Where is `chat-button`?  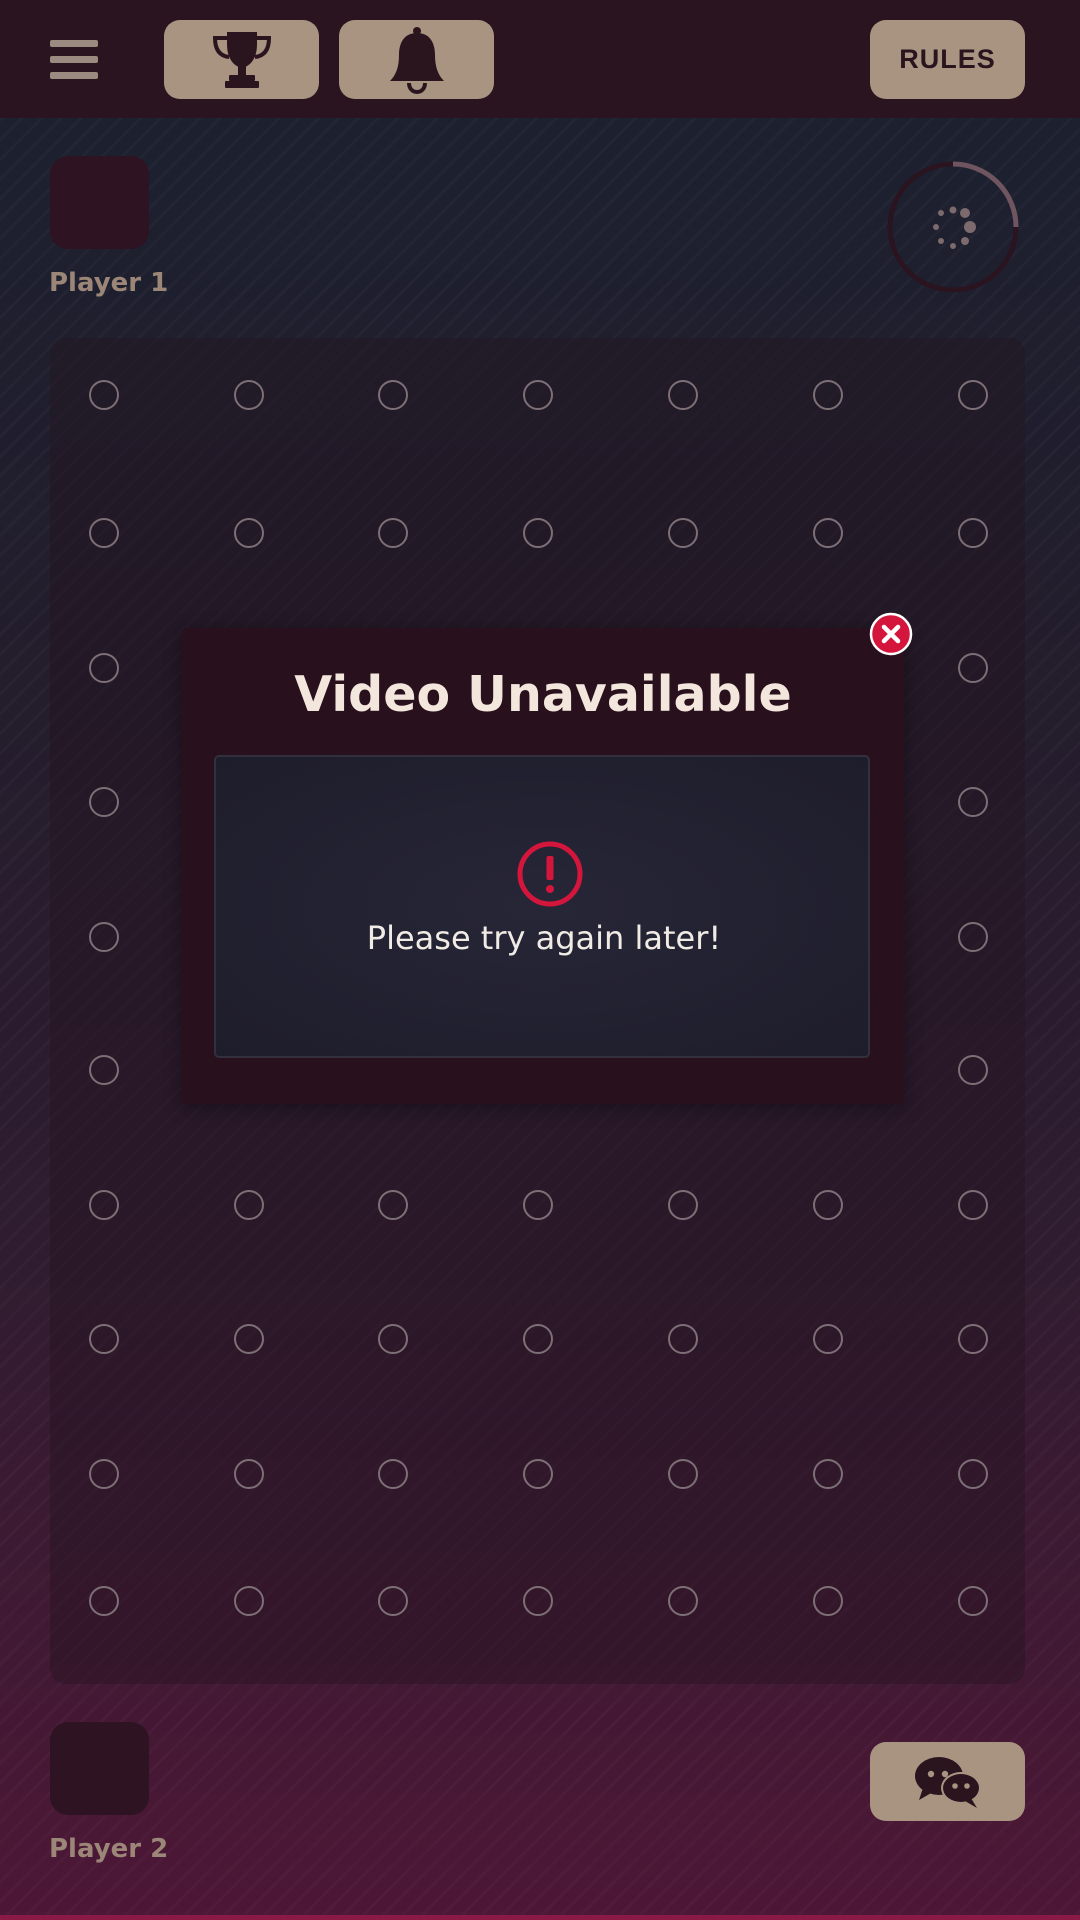
chat-button is located at coordinates (947, 1781).